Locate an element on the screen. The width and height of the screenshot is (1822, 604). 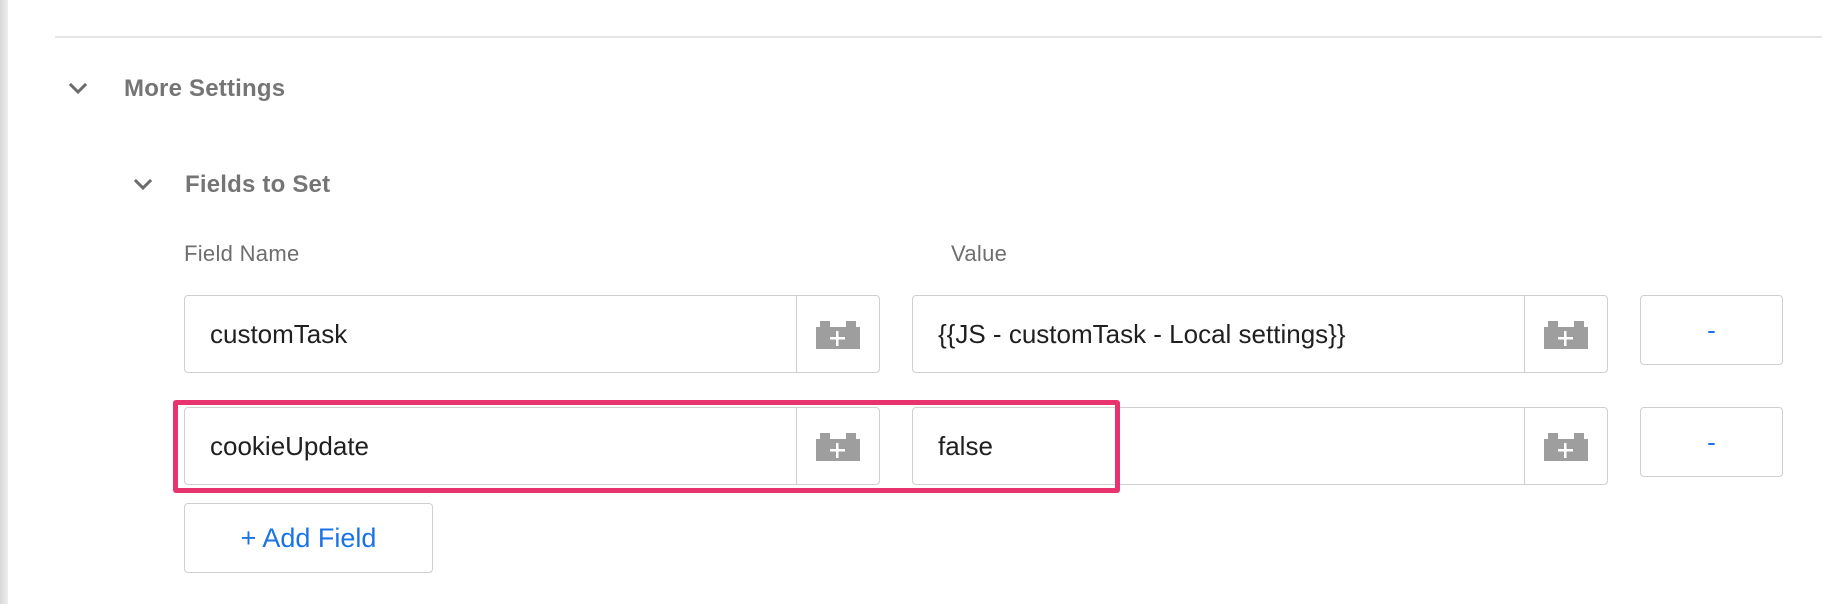
field-name-input: cookieUpdate is located at coordinates (532, 446).